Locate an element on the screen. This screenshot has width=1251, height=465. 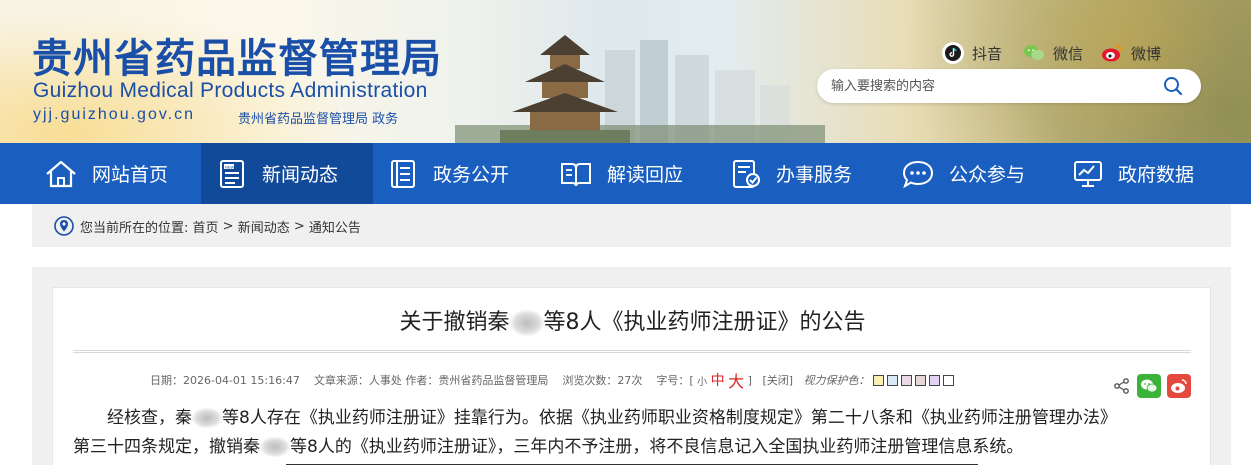
location-pin-icon is located at coordinates (64, 226).